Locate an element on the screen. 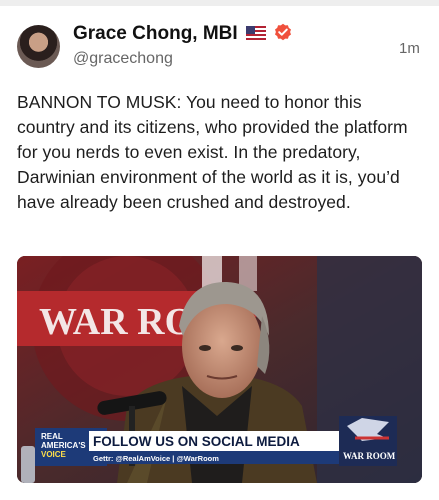 The image size is (439, 500). author-handle: @gracechong is located at coordinates (123, 59).